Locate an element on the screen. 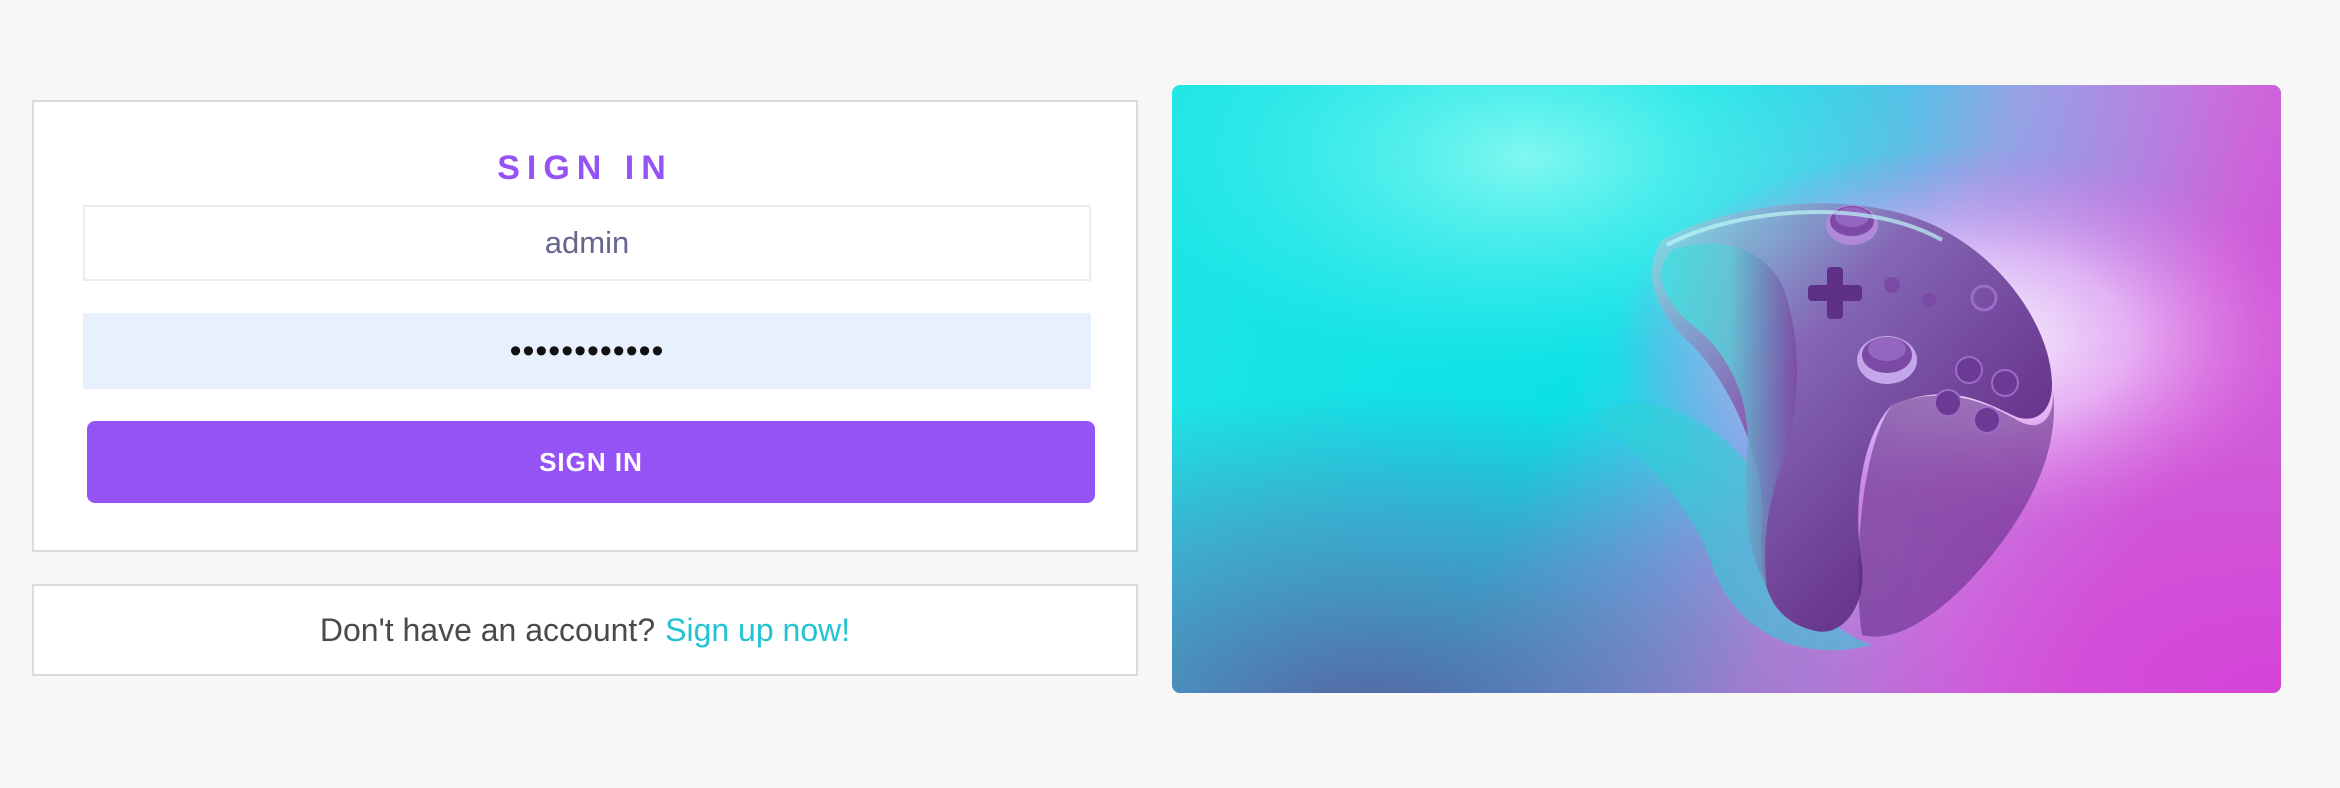 This screenshot has width=2340, height=788. signup-card: Don't have an account? Sign up now! is located at coordinates (585, 630).